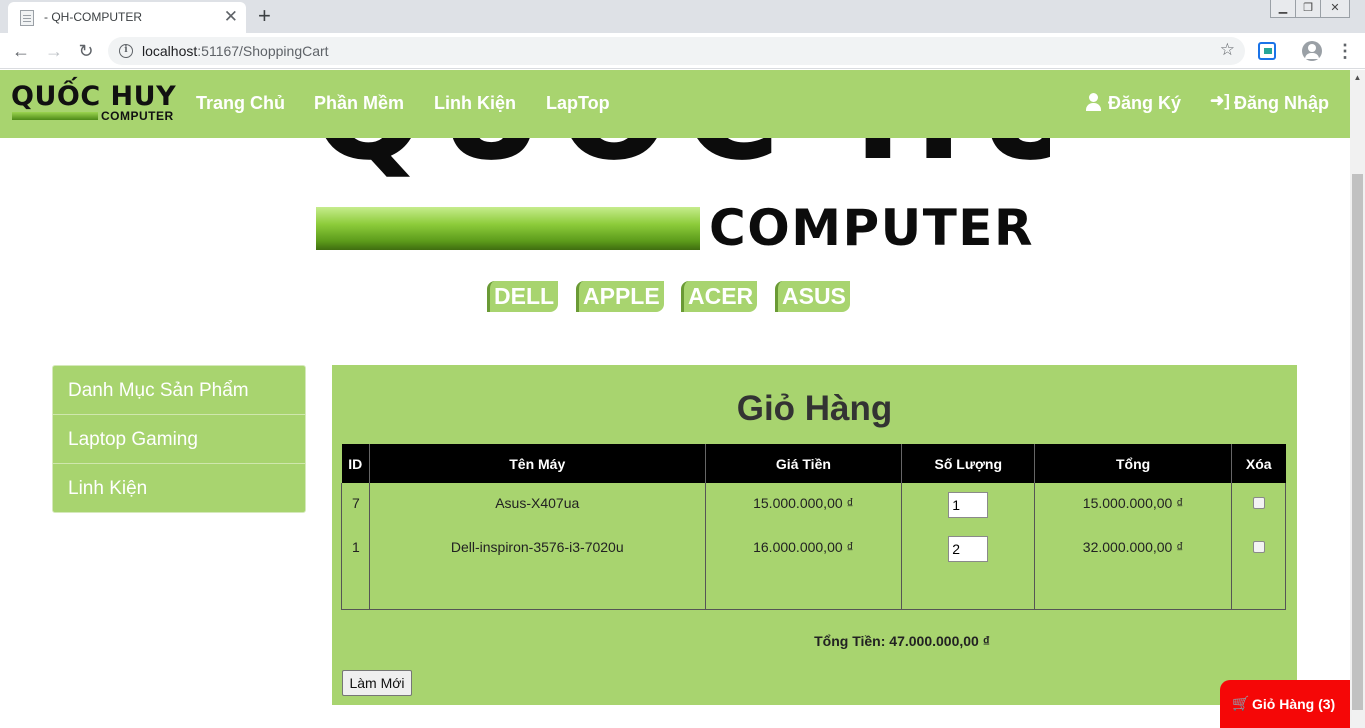 The image size is (1365, 728). I want to click on login-icon: ➜], so click(1220, 101).